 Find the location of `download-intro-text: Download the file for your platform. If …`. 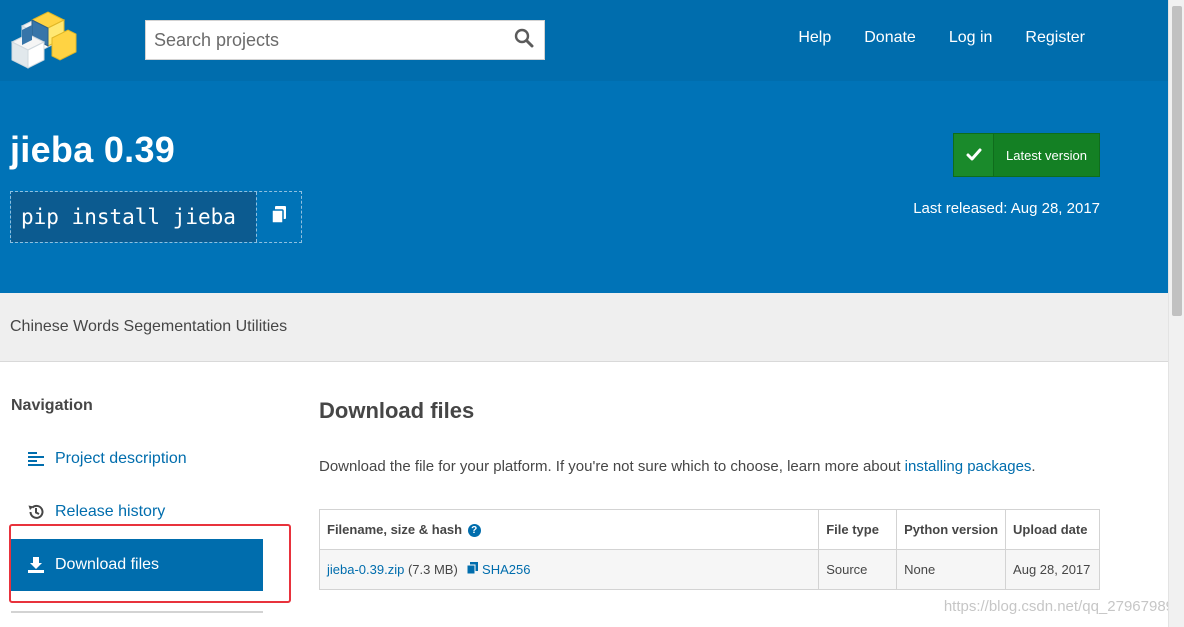

download-intro-text: Download the file for your platform. If … is located at coordinates (612, 466).